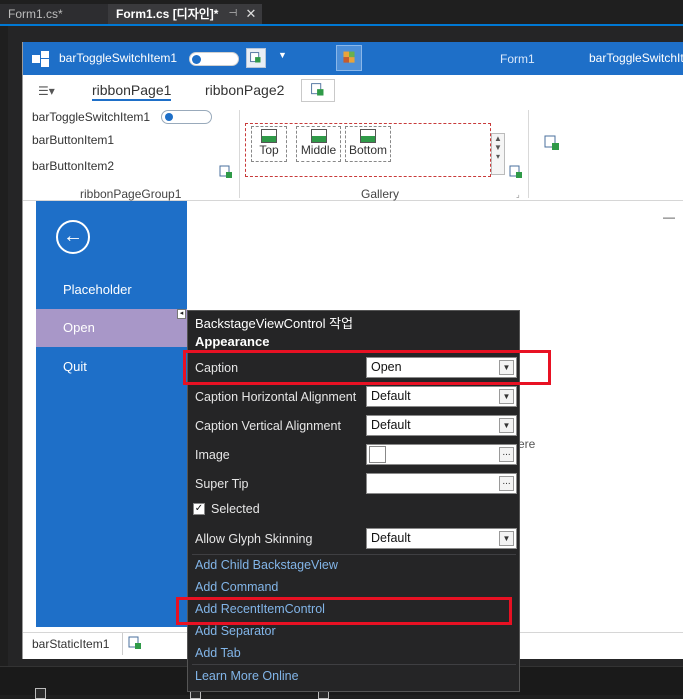  Describe the element at coordinates (73, 140) in the screenshot. I see `bar-button-item-1: barButtonItem1` at that location.